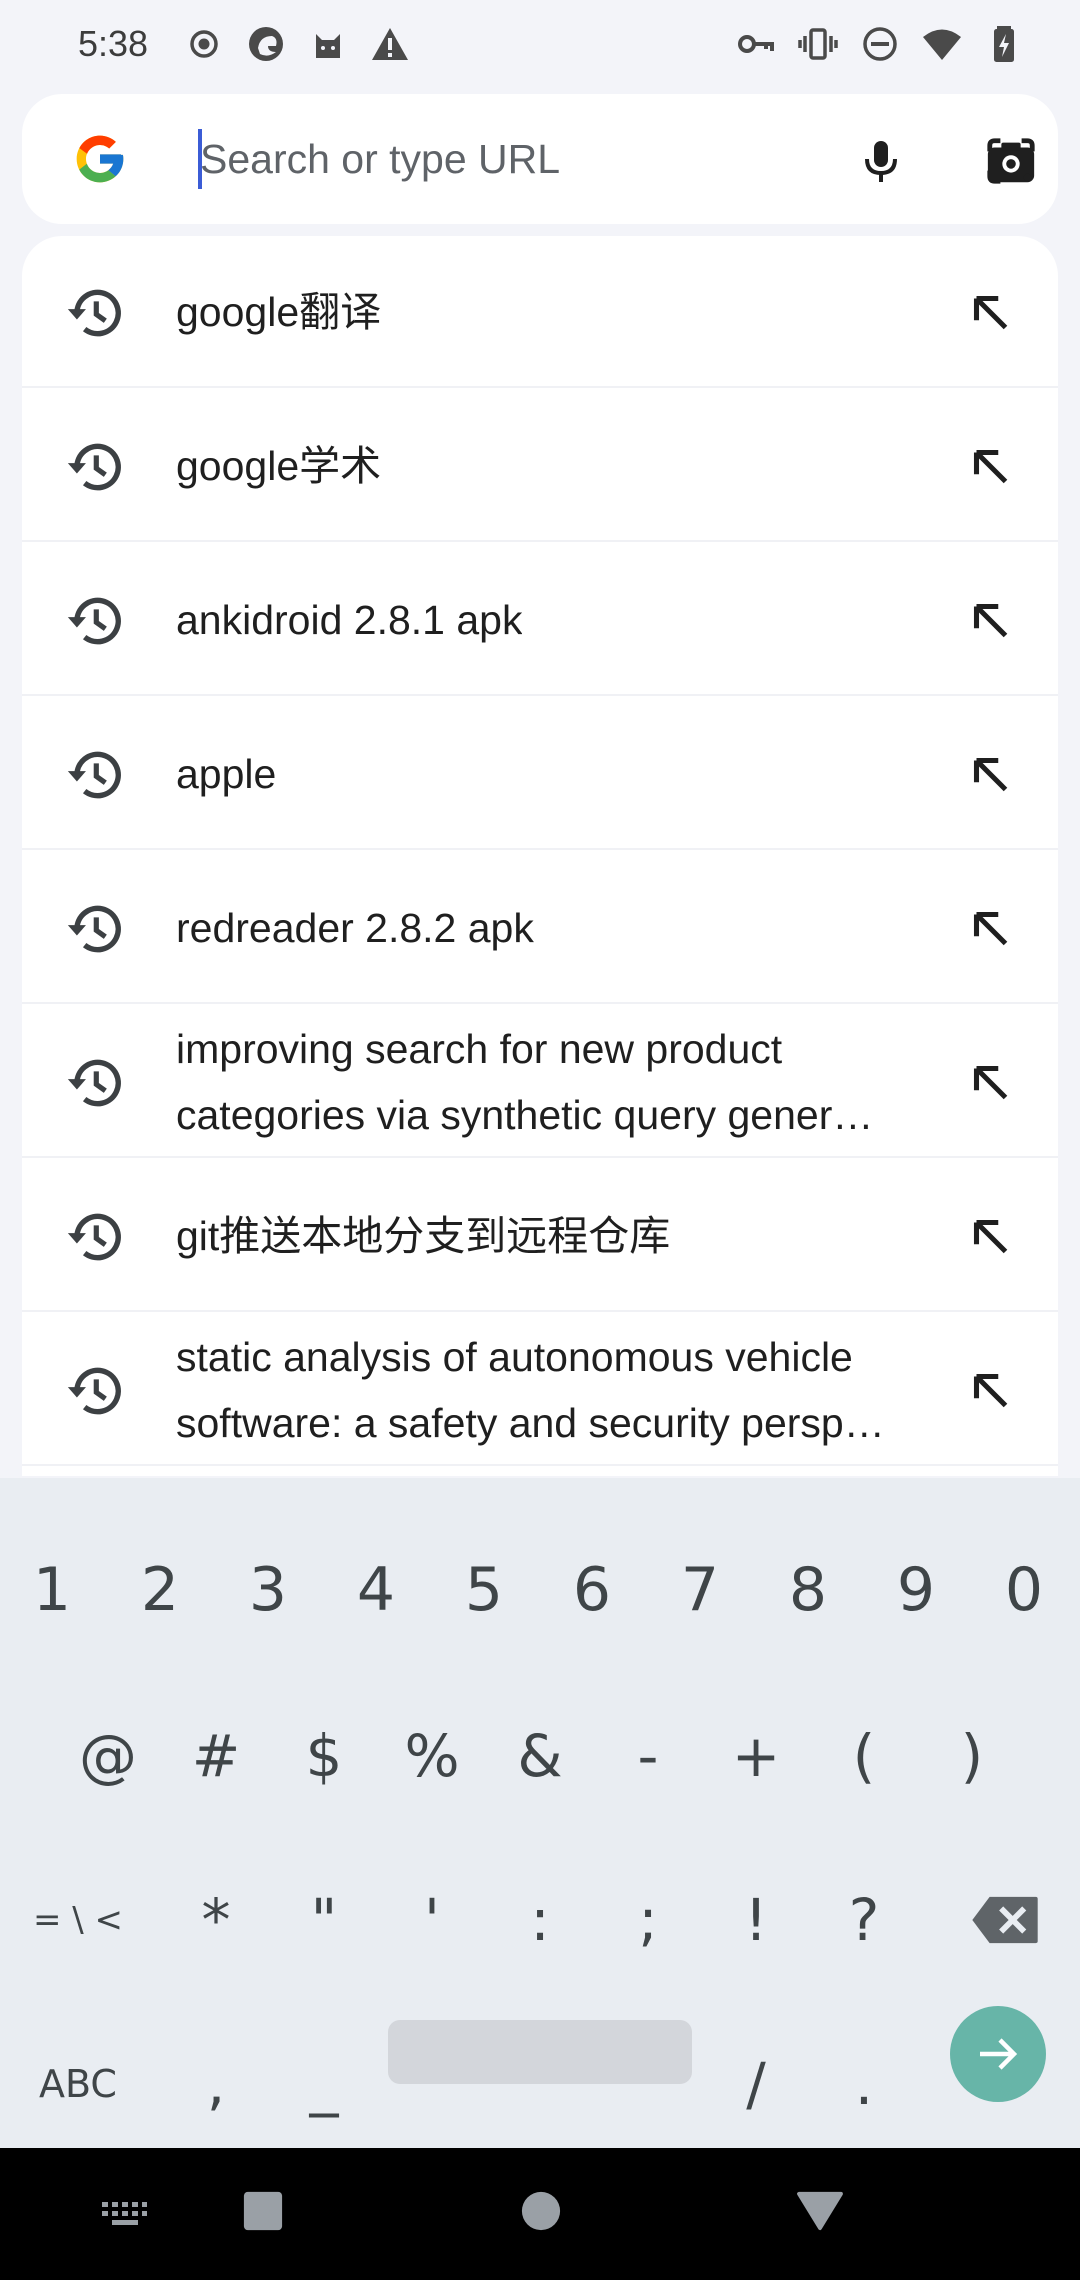 The width and height of the screenshot is (1080, 2280). I want to click on key-underscore: _, so click(324, 2084).